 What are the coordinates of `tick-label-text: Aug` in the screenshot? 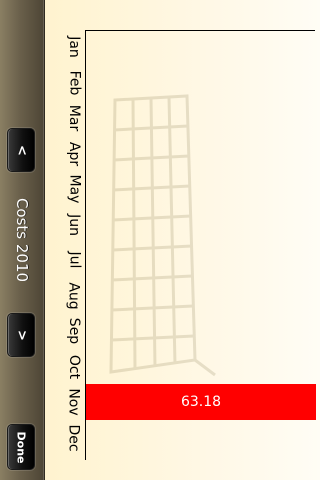 It's located at (74, 295).